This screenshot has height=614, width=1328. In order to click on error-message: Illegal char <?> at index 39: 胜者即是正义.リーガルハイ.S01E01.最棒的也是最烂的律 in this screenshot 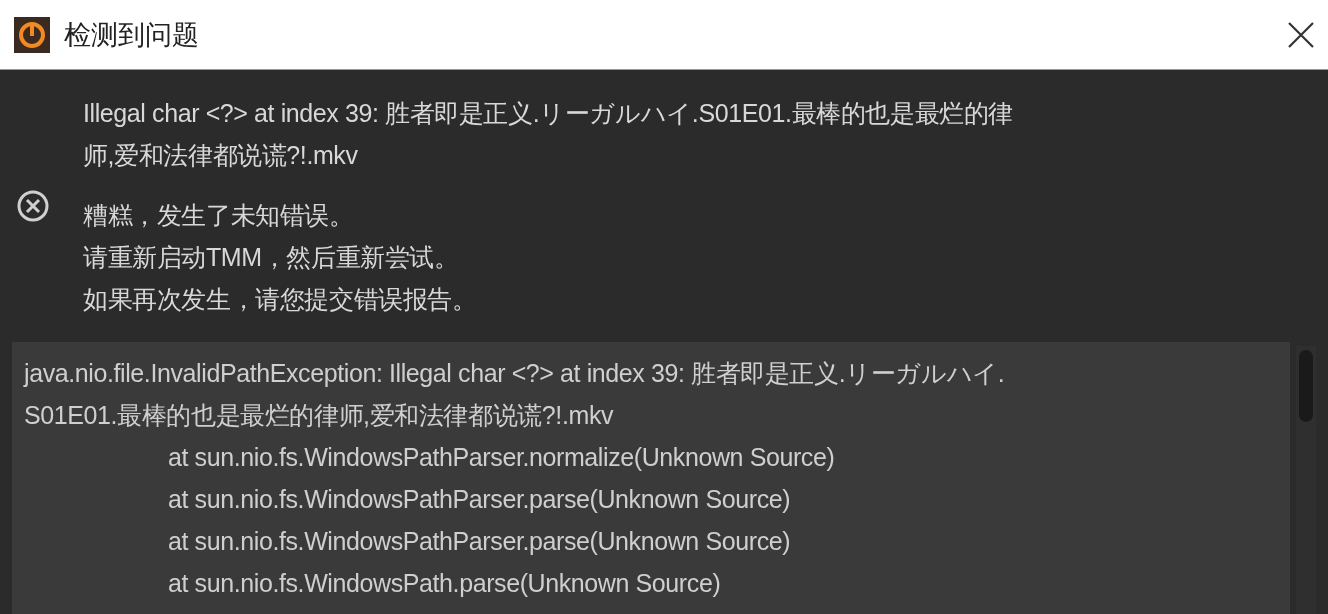, I will do `click(548, 113)`.